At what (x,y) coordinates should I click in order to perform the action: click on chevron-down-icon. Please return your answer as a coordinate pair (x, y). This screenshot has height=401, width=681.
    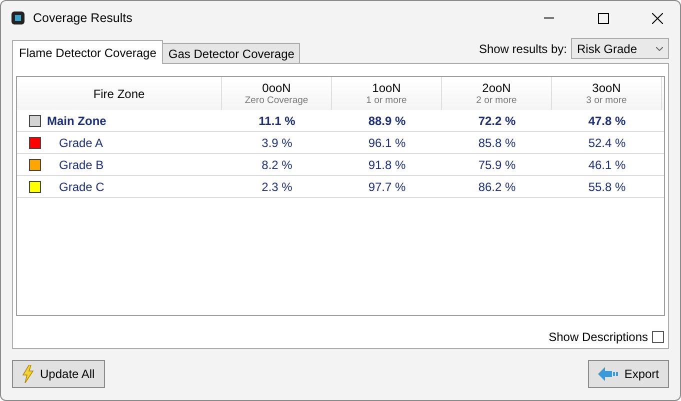
    Looking at the image, I should click on (659, 48).